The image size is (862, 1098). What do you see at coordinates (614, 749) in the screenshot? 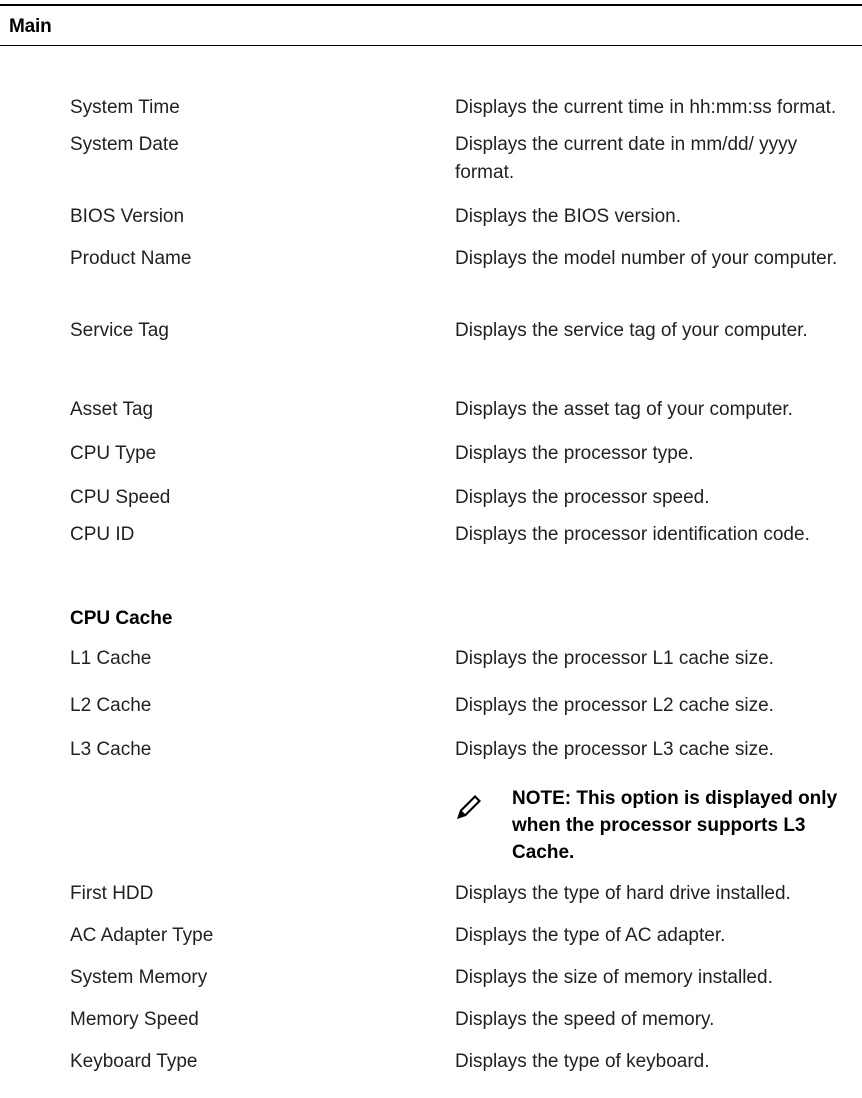
I see `option-description: Displays the processor L3 cache size.` at bounding box center [614, 749].